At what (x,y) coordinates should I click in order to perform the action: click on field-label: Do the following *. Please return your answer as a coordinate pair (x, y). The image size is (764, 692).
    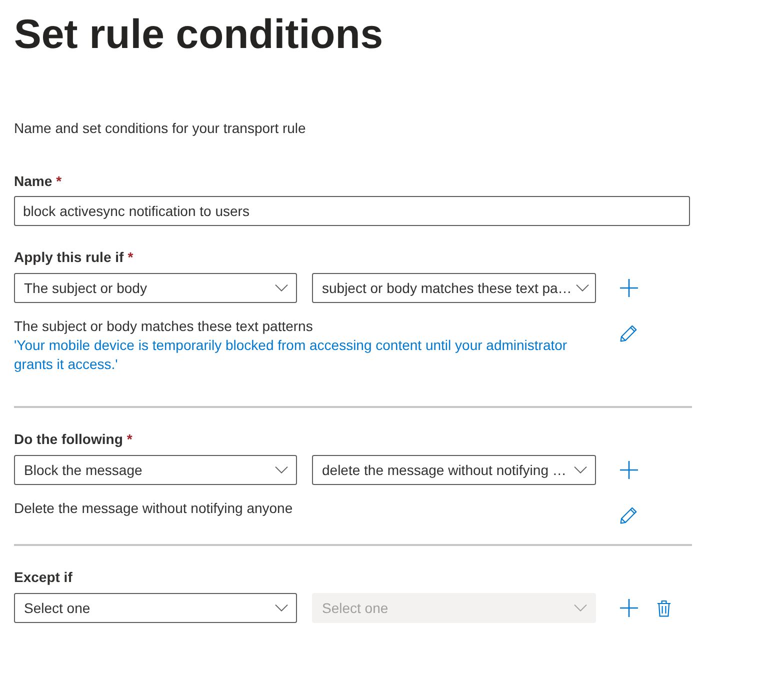
    Looking at the image, I should click on (74, 439).